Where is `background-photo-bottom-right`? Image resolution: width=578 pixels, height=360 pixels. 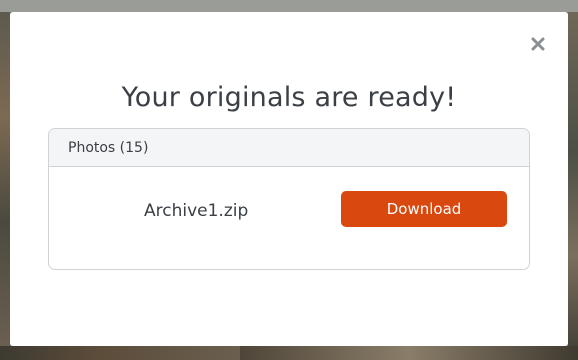
background-photo-bottom-right is located at coordinates (409, 353).